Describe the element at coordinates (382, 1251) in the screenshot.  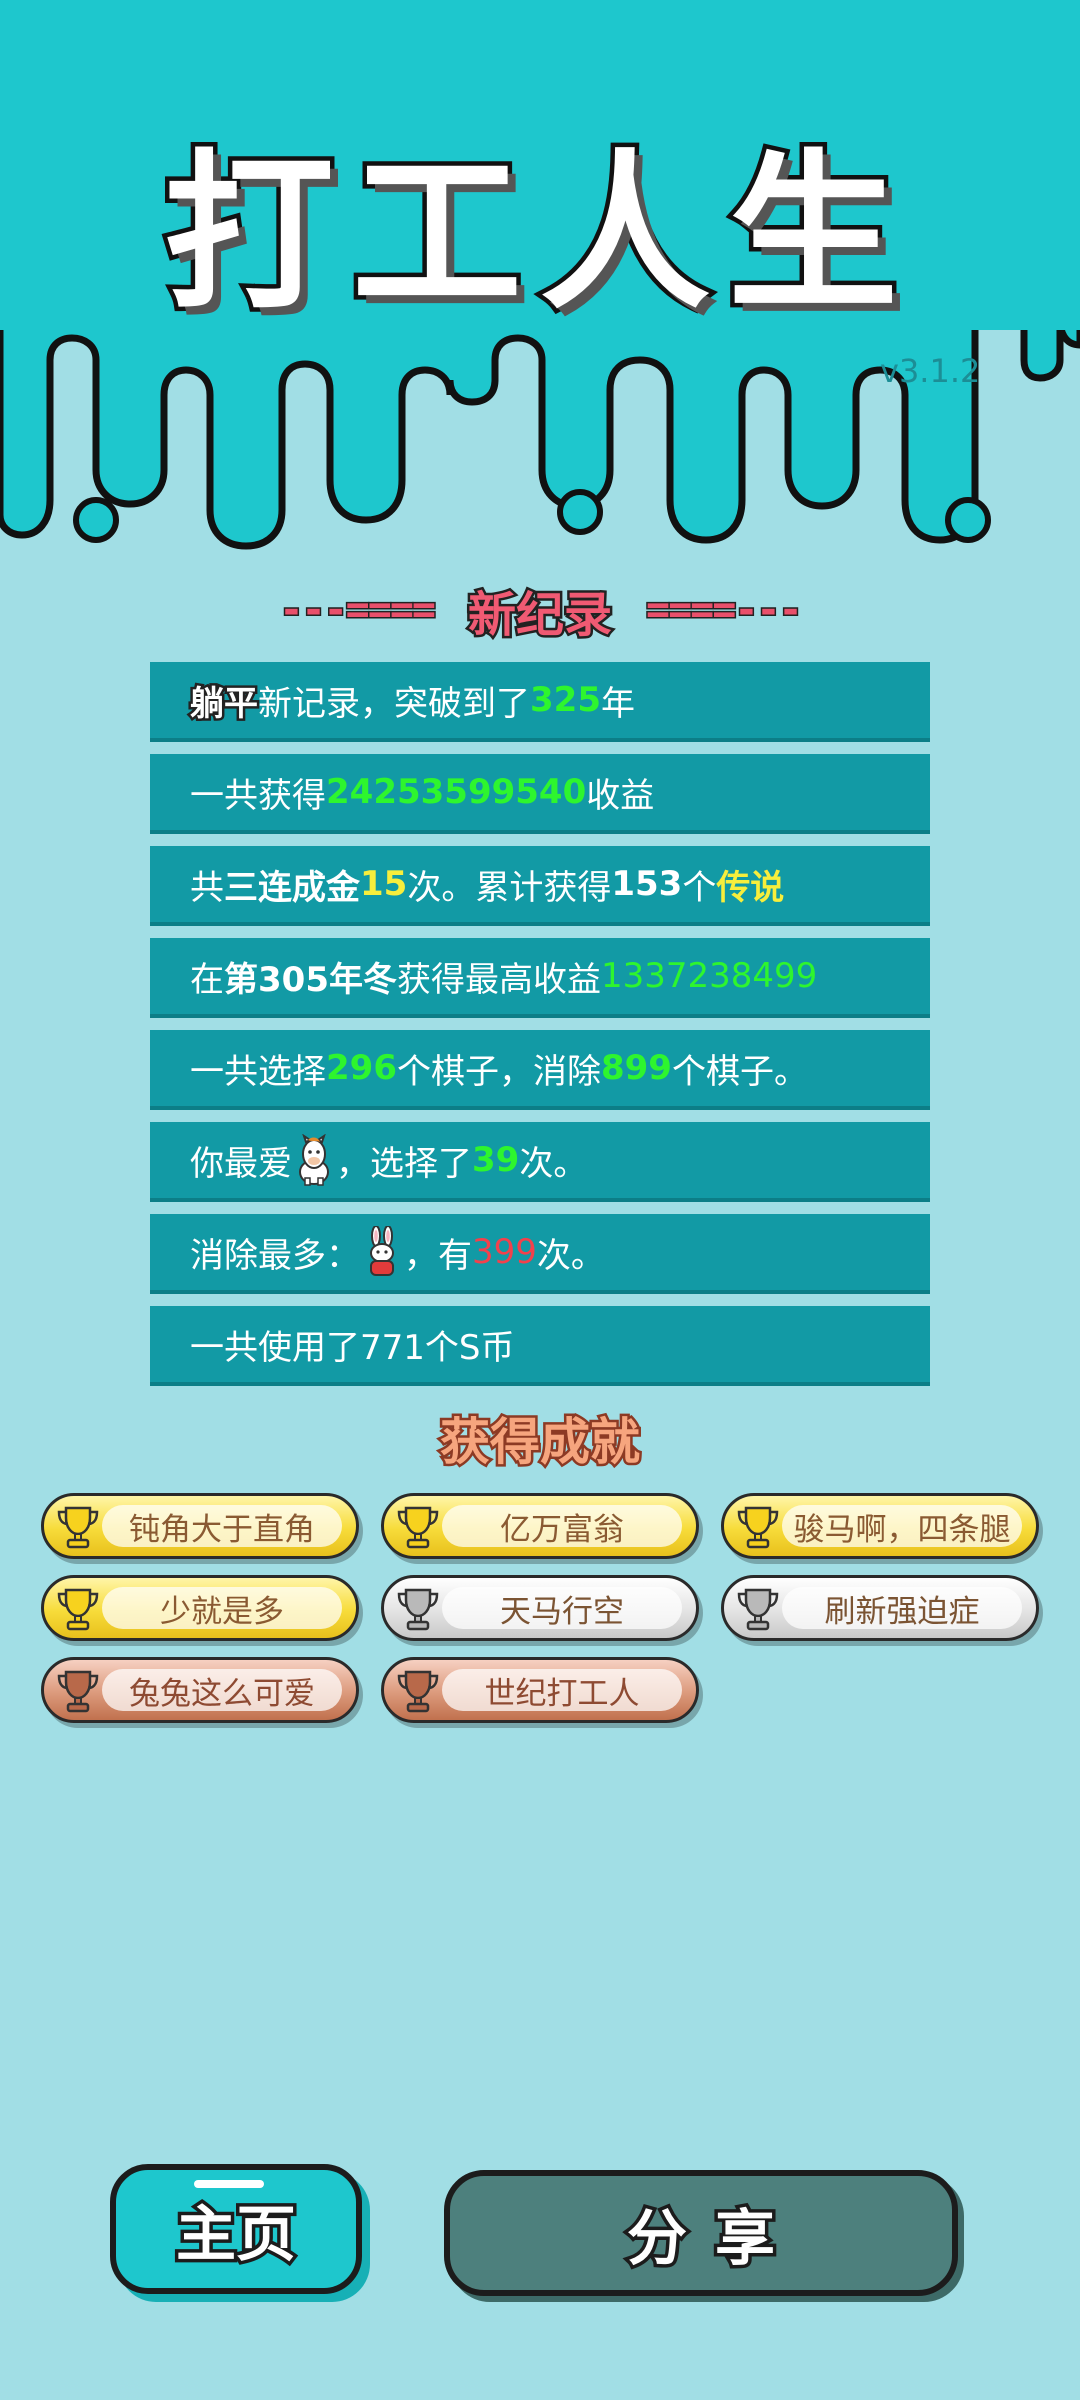
I see `rabbit-icon` at that location.